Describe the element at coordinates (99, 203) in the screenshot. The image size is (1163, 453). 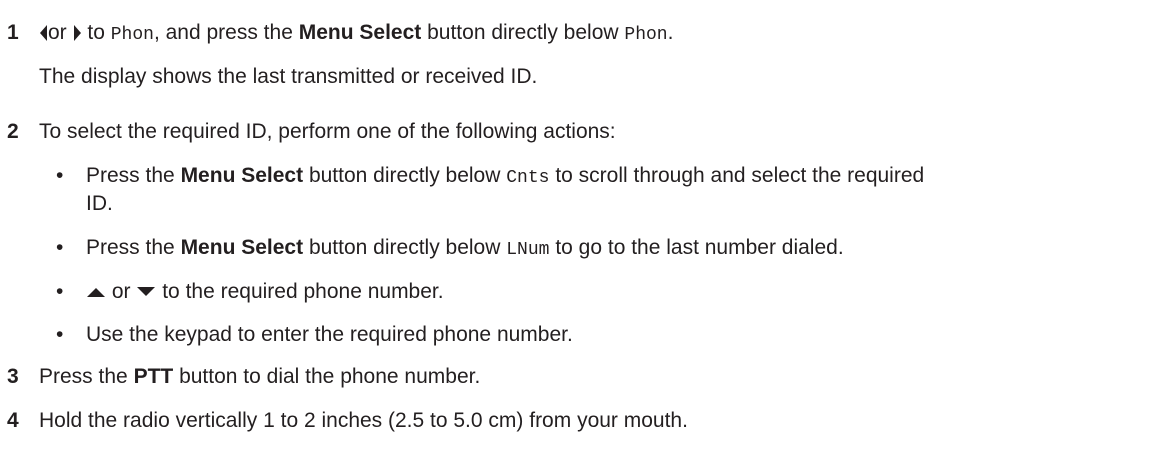
I see `bullet-1-continuation: ID.` at that location.